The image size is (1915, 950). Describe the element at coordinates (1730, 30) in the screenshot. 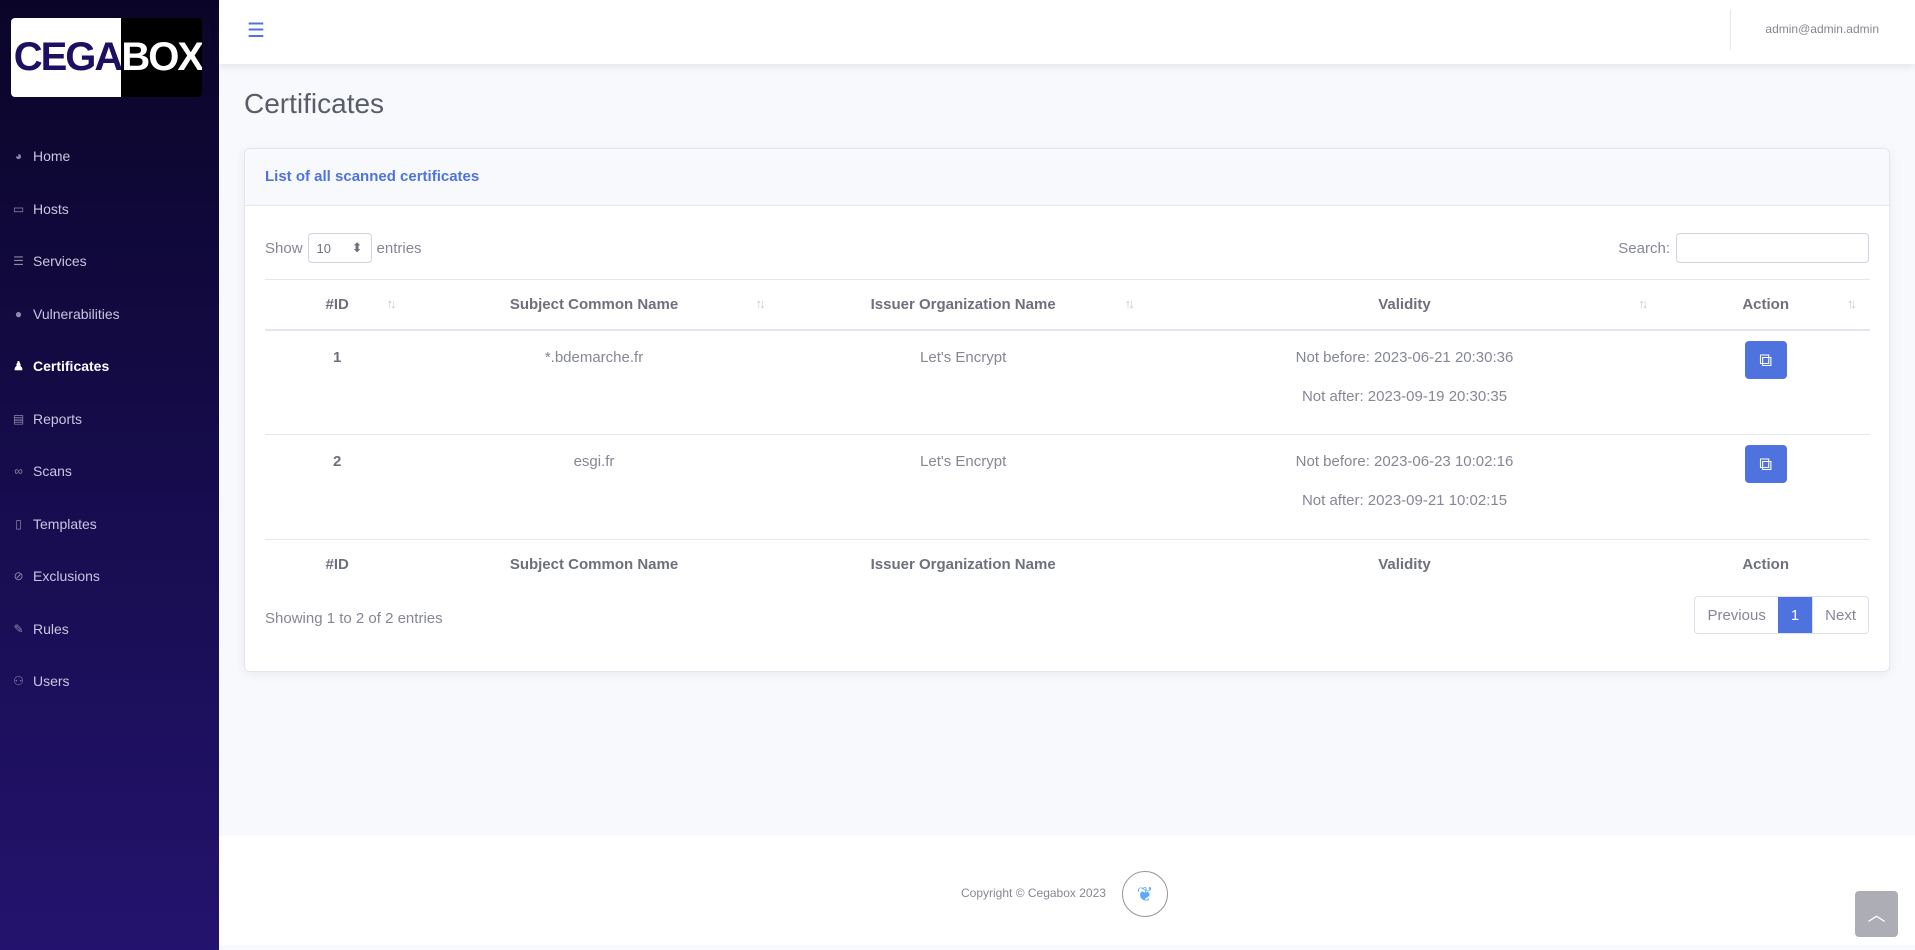

I see `divider` at that location.